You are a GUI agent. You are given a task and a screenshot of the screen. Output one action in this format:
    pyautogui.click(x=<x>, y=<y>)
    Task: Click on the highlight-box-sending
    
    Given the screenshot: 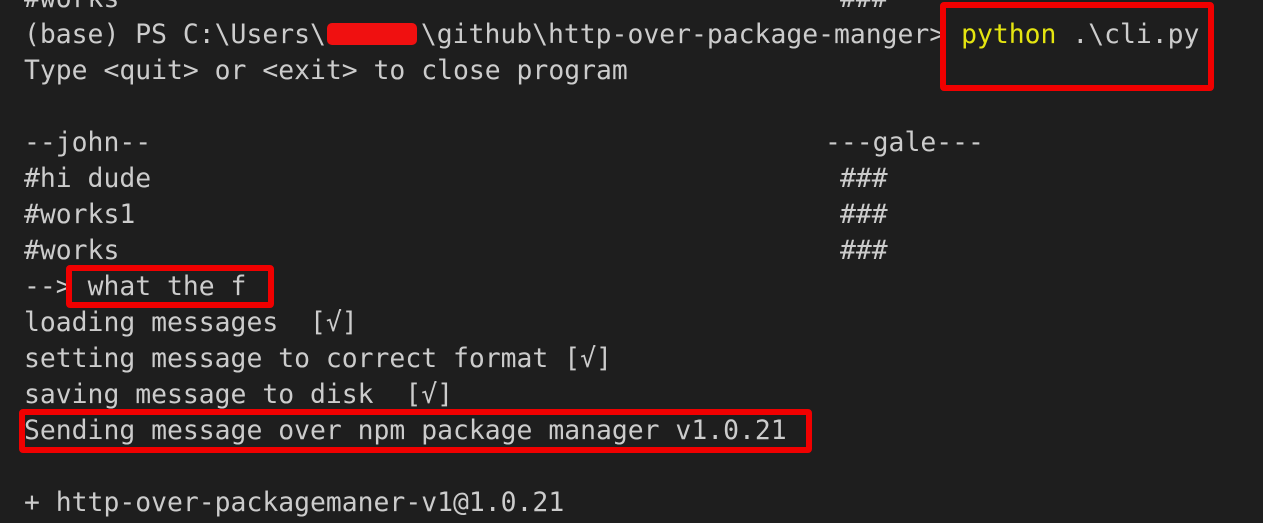 What is the action you would take?
    pyautogui.click(x=415, y=431)
    